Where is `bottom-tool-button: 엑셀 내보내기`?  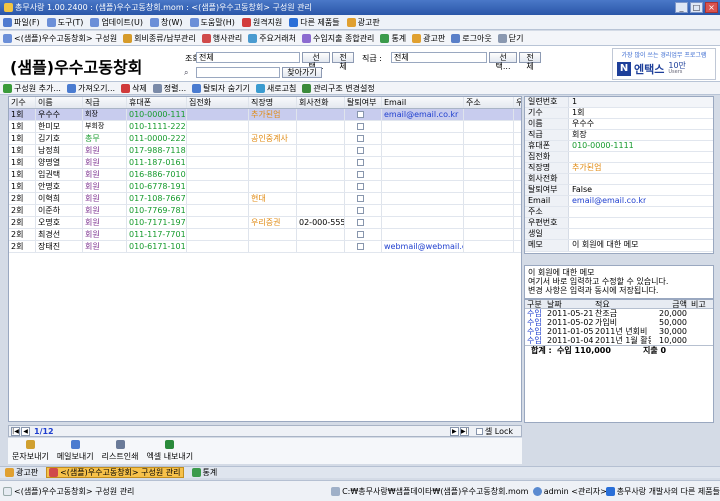 bottom-tool-button: 엑셀 내보내기 is located at coordinates (169, 451).